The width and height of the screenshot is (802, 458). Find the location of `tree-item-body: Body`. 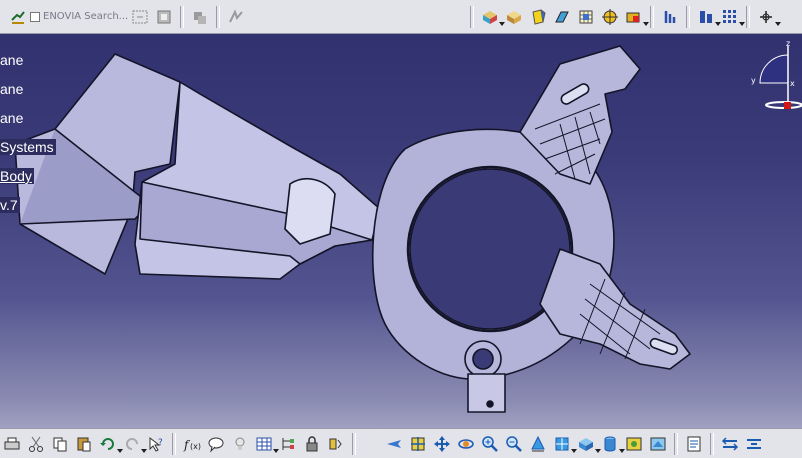

tree-item-body: Body is located at coordinates (17, 176).